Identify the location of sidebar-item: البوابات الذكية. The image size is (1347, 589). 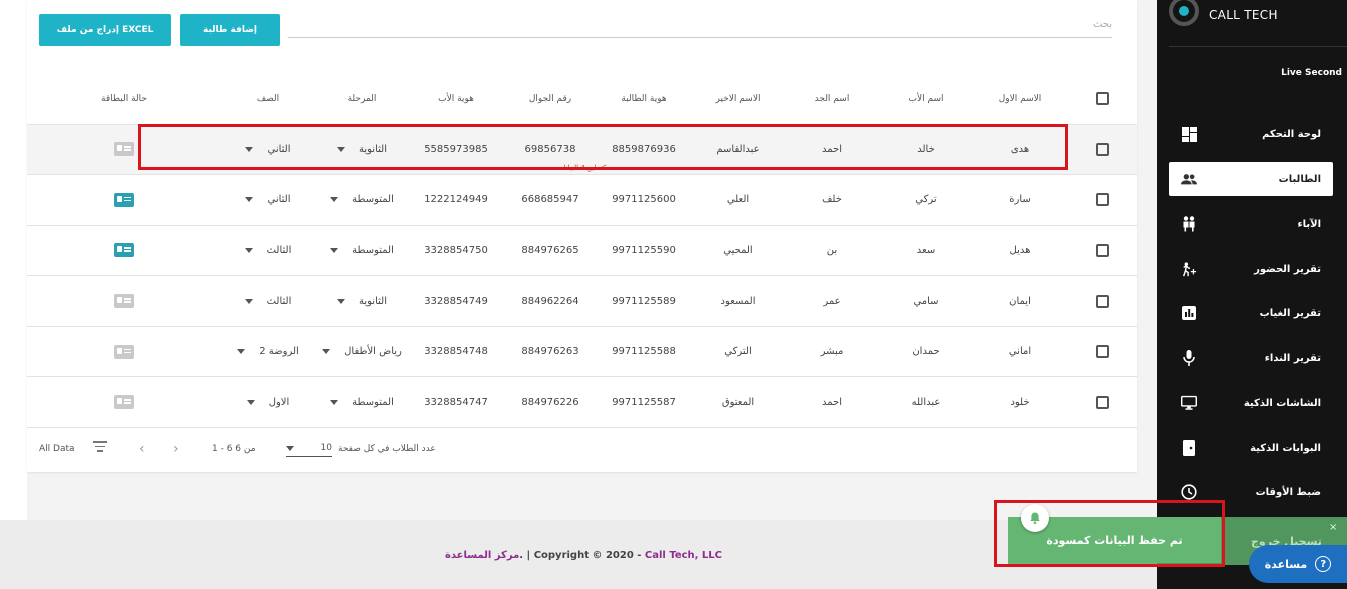
(1251, 448).